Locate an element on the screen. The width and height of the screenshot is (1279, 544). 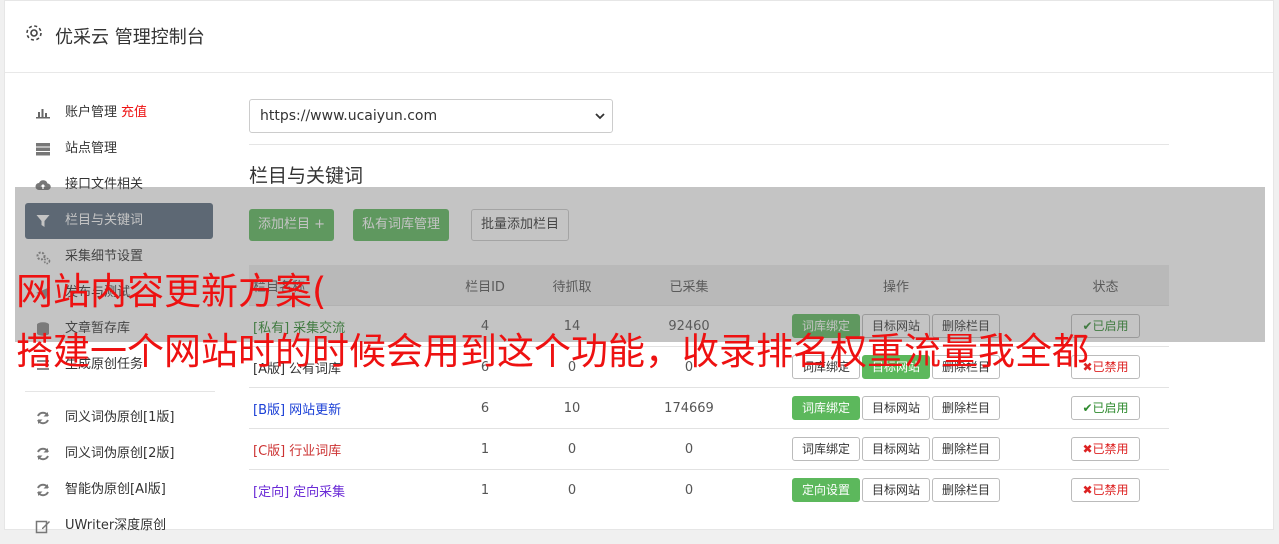
directed-settings-button: 定向设置 is located at coordinates (825, 490).